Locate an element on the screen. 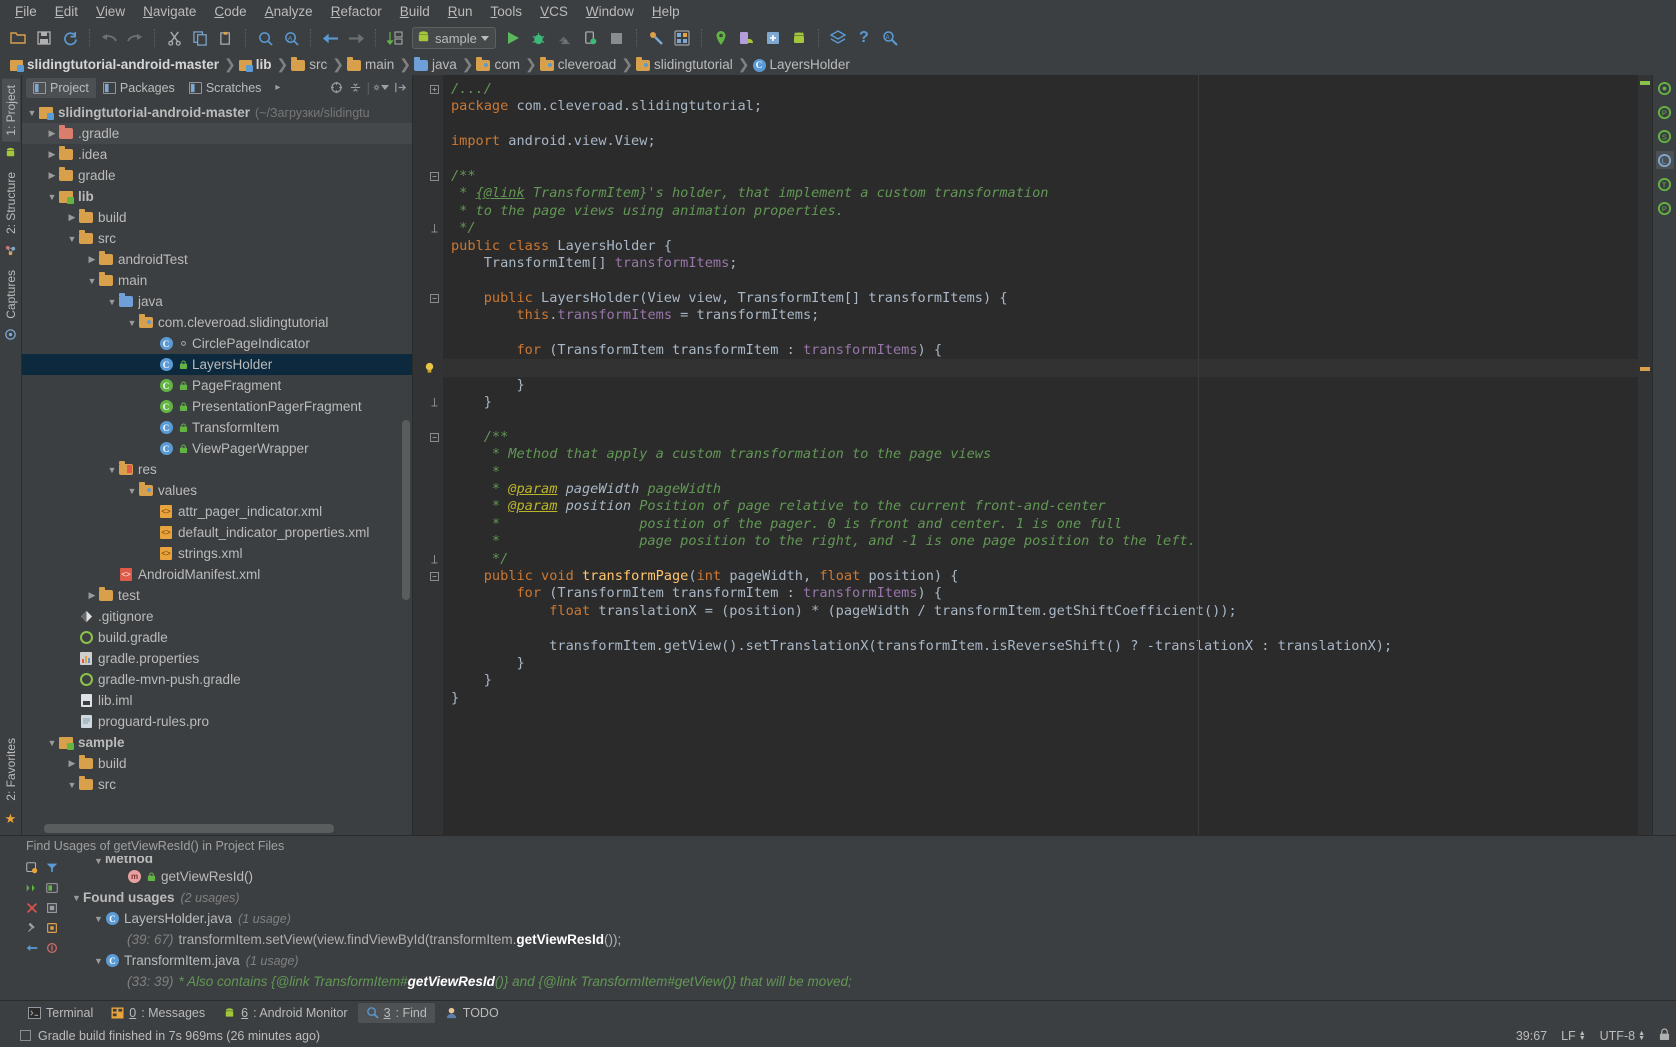 Image resolution: width=1676 pixels, height=1047 pixels. menu-item-help: Help is located at coordinates (666, 11).